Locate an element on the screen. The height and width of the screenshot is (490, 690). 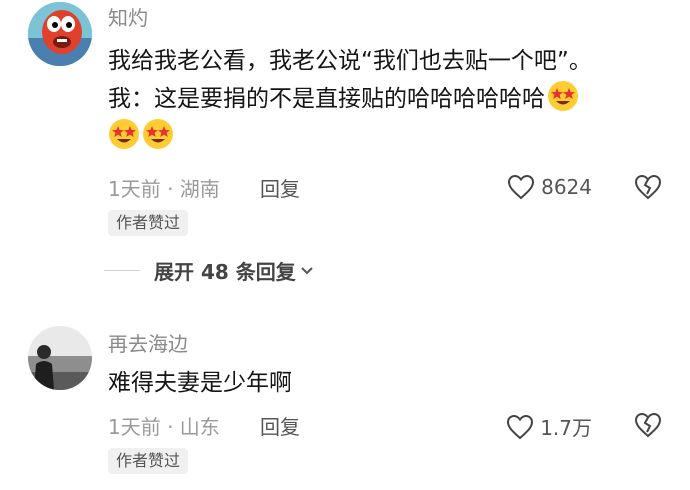
expand-replies-button: 展开 48 条回复 is located at coordinates (209, 270).